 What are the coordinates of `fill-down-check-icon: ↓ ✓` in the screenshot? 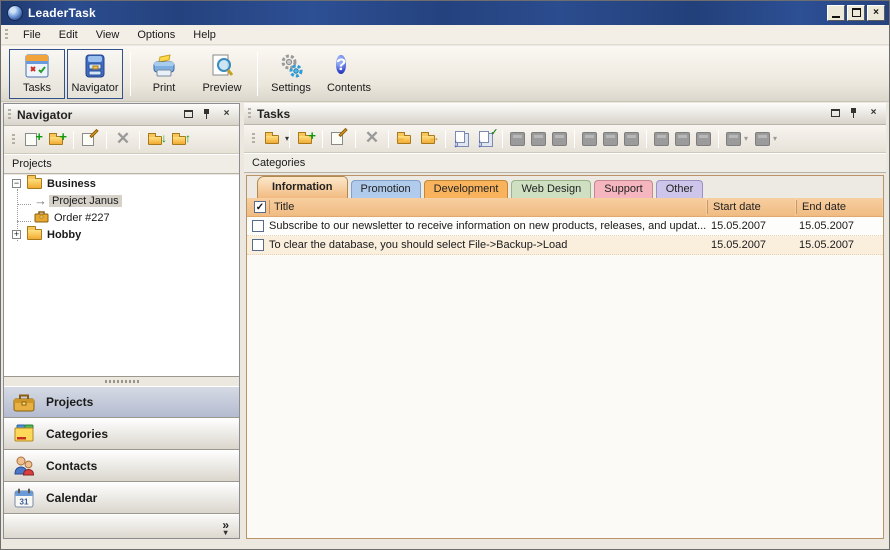 It's located at (487, 138).